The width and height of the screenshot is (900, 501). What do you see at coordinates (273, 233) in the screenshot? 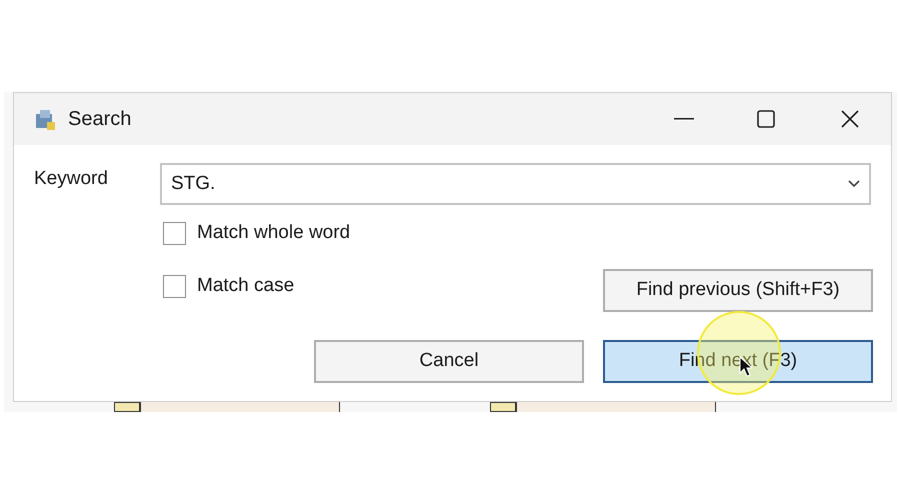
I see `checkbox-label: Match whole word` at bounding box center [273, 233].